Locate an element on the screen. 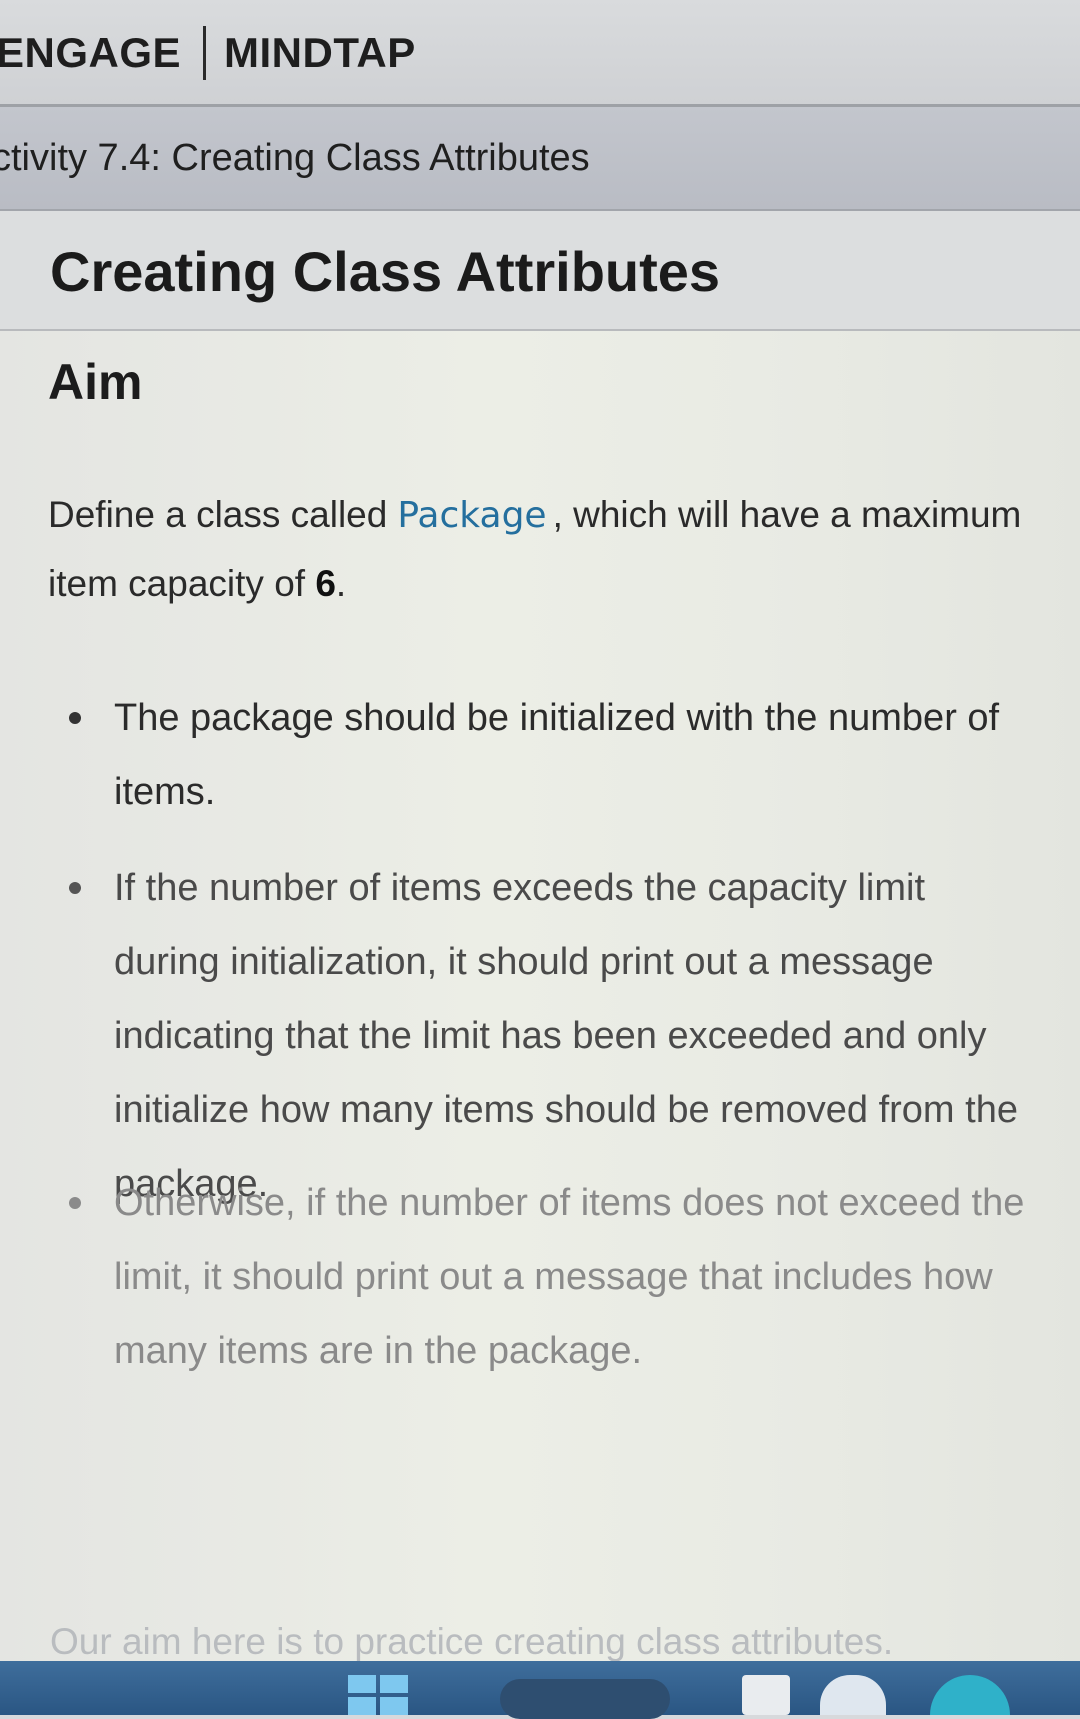 The width and height of the screenshot is (1080, 1719). search-icon is located at coordinates (585, 1699).